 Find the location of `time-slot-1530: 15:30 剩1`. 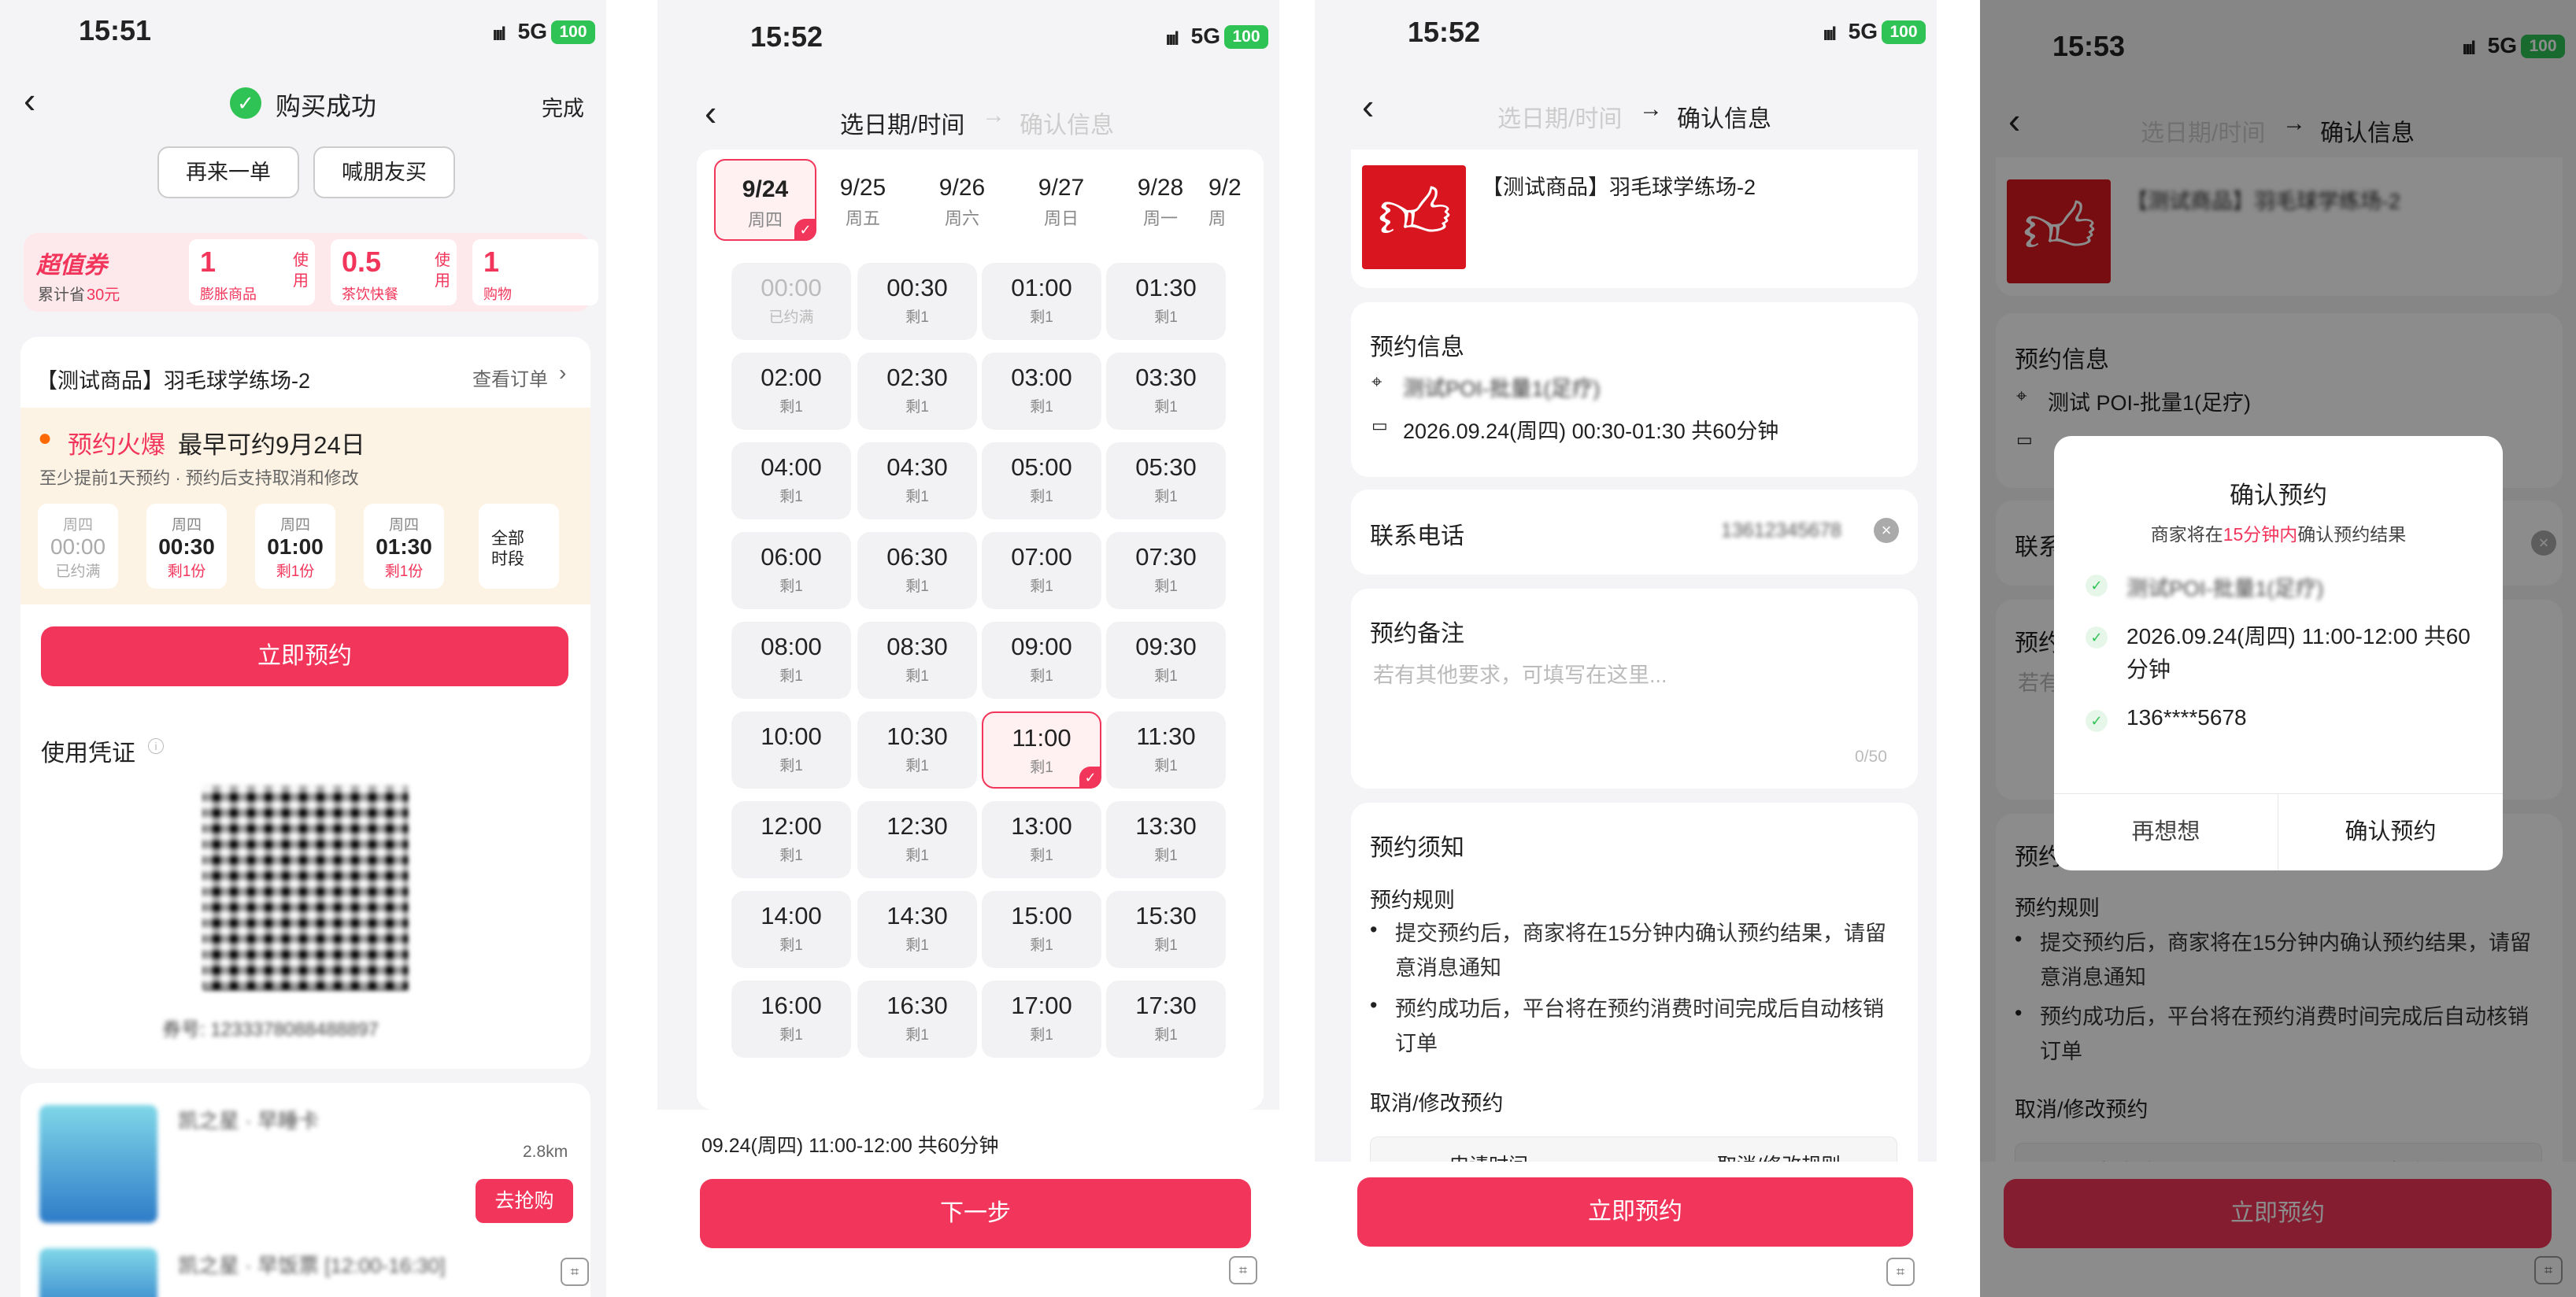

time-slot-1530: 15:30 剩1 is located at coordinates (1166, 929).